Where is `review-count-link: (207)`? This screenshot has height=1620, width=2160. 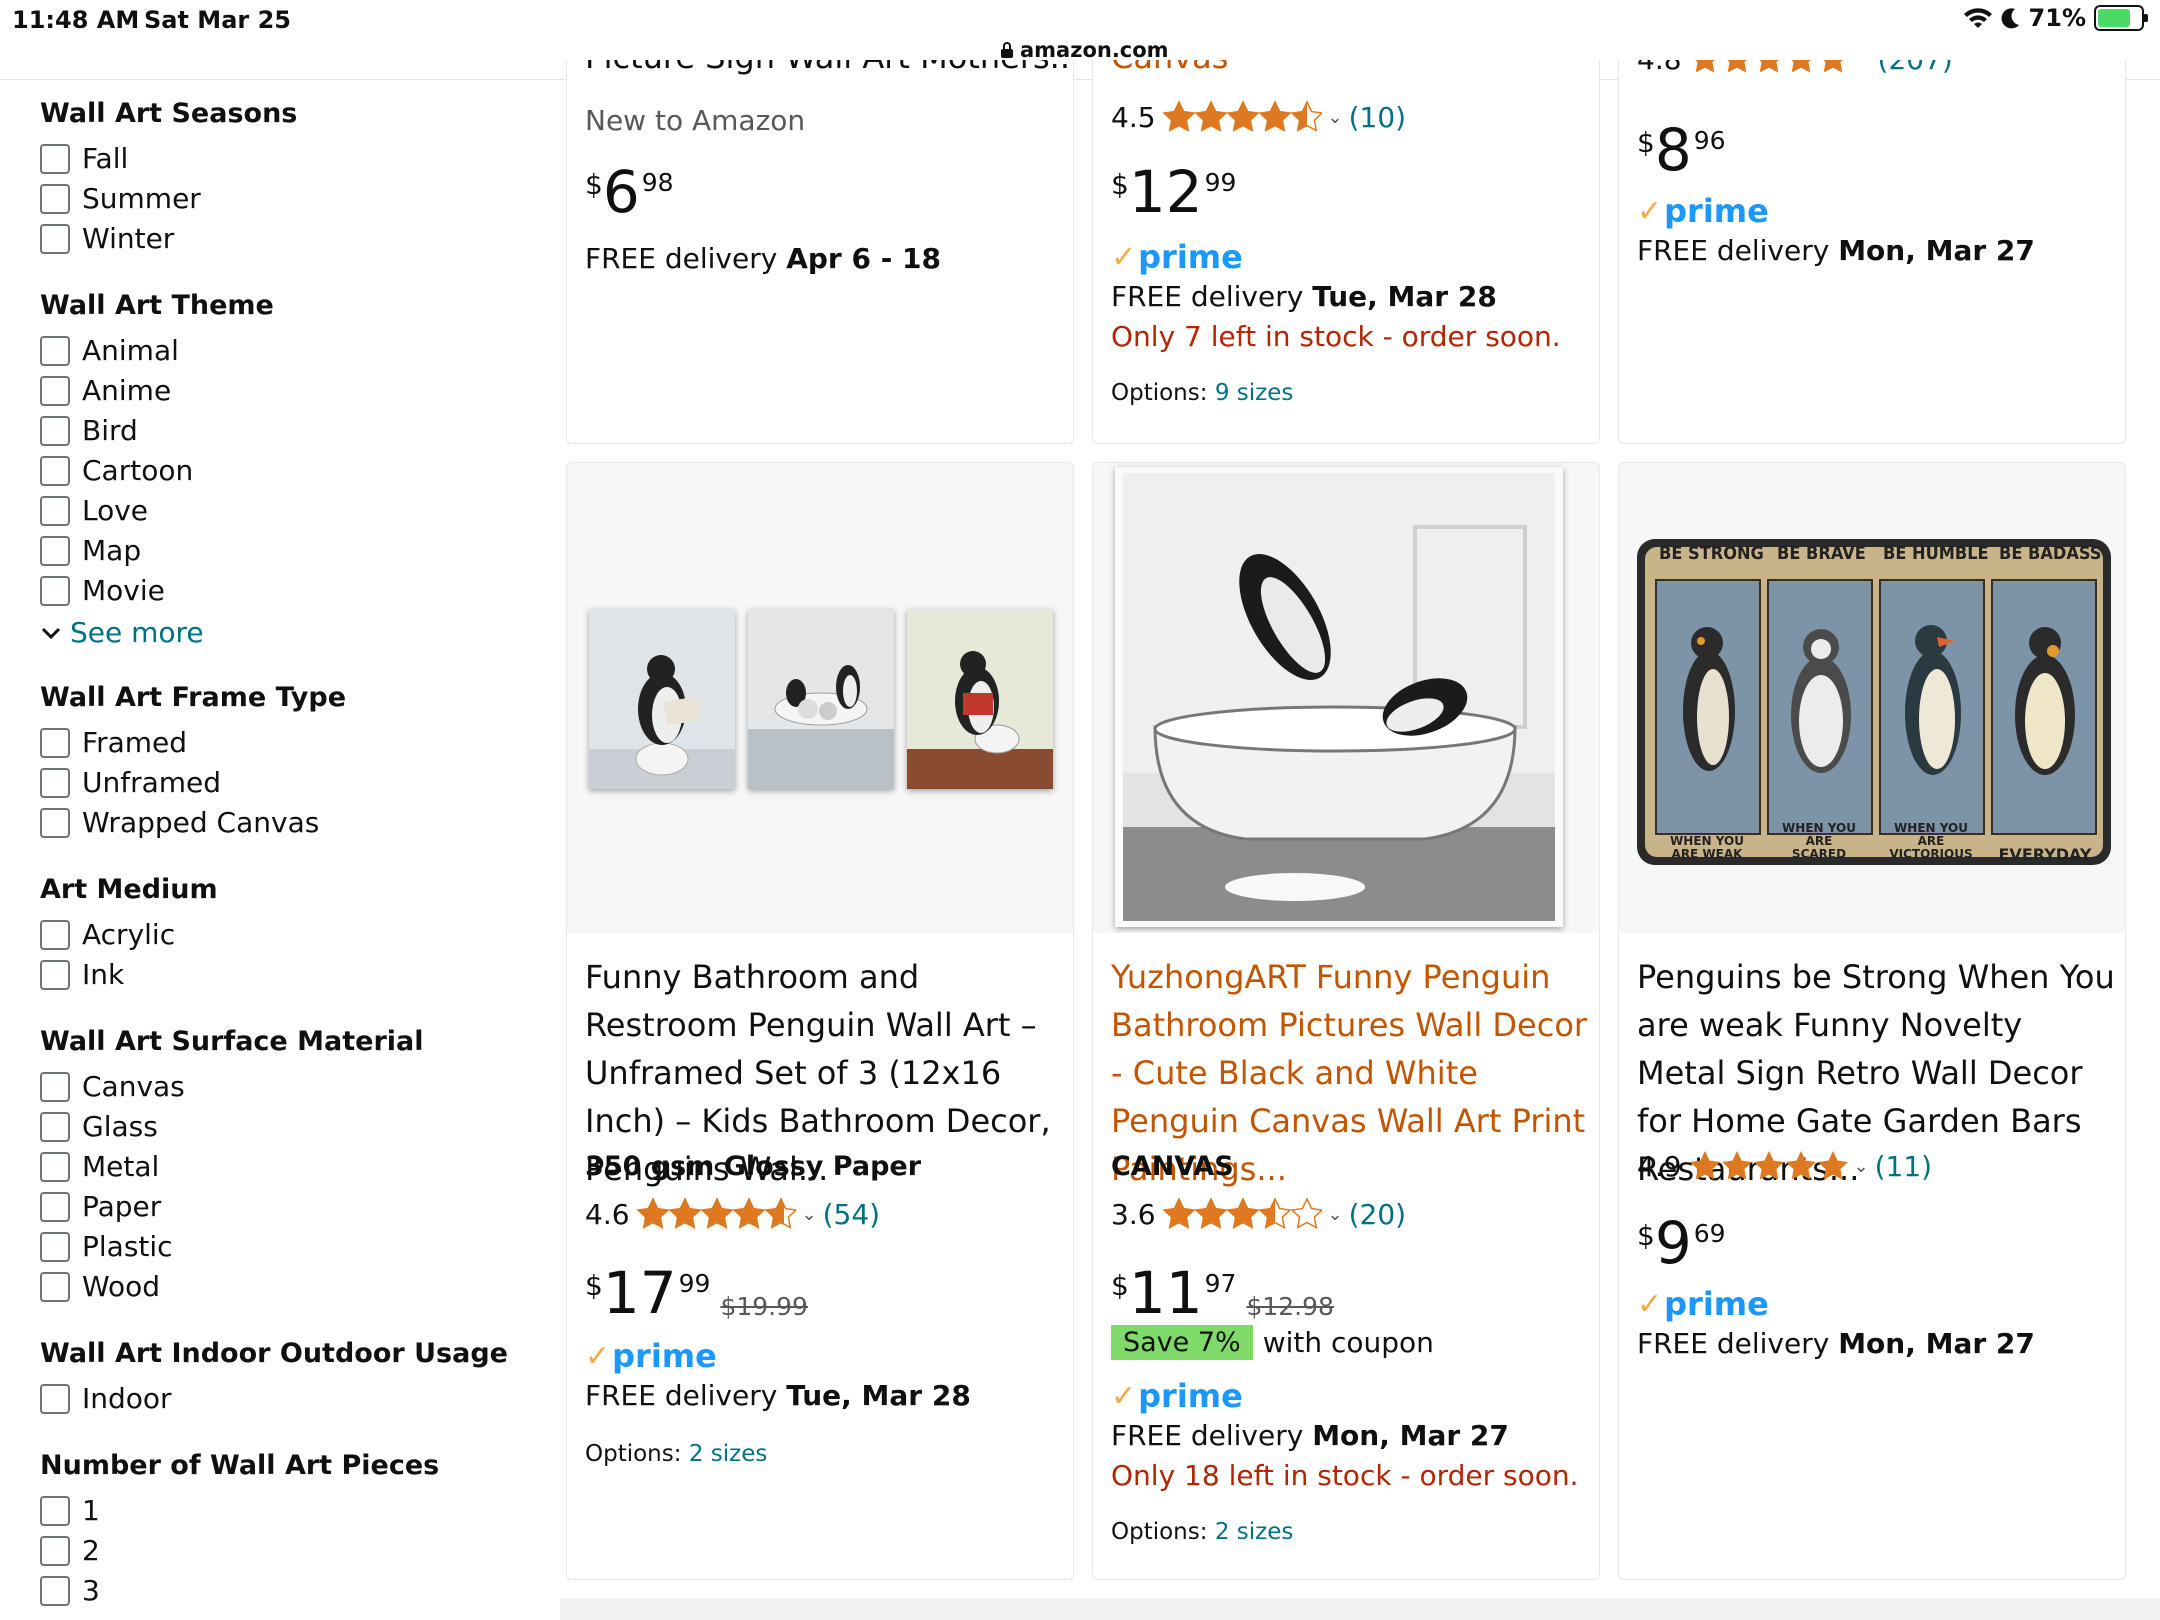
review-count-link: (207) is located at coordinates (1915, 68).